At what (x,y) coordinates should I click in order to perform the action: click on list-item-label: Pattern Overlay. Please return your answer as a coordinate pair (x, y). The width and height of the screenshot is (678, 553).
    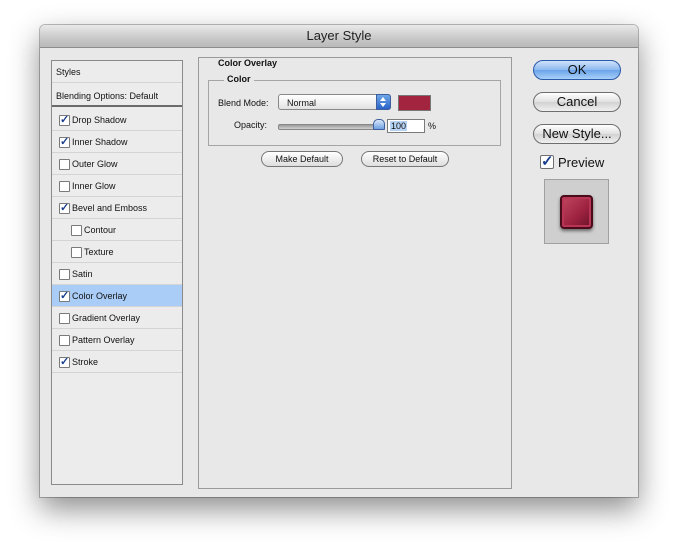
    Looking at the image, I should click on (103, 340).